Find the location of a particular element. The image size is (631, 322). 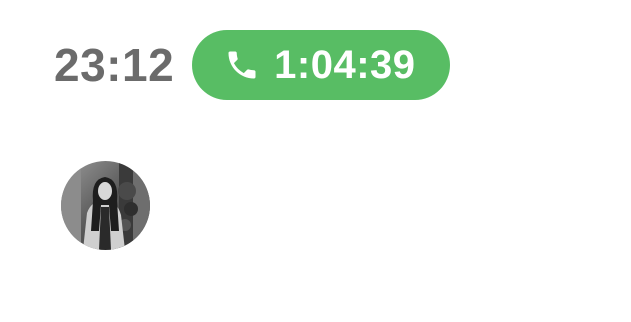

avatar is located at coordinates (105, 205).